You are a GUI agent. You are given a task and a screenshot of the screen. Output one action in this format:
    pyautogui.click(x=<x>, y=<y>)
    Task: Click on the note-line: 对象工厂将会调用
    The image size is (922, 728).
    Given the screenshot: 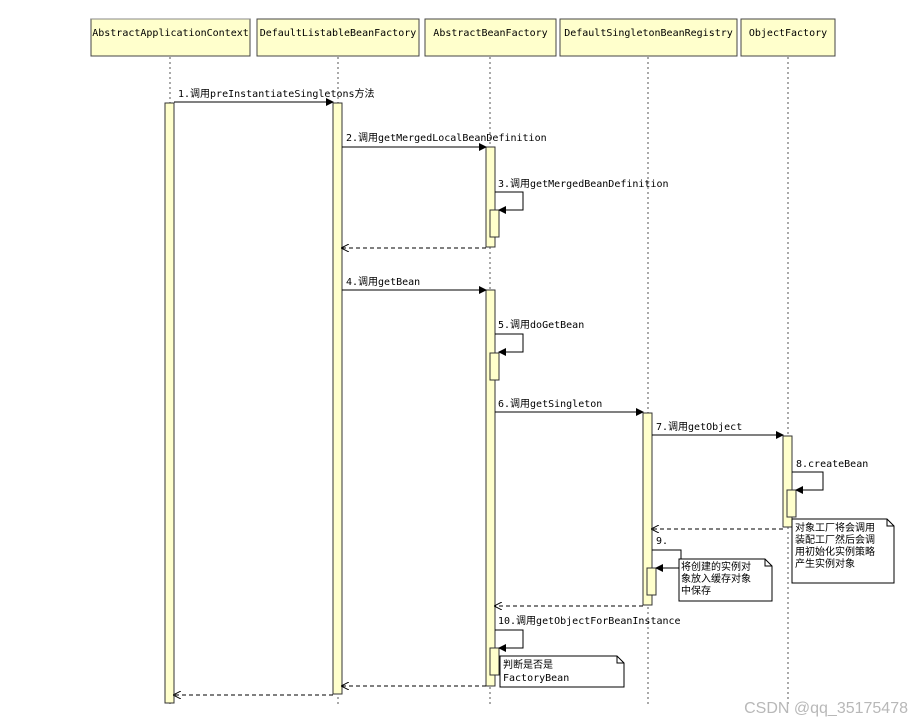 What is the action you would take?
    pyautogui.click(x=835, y=527)
    